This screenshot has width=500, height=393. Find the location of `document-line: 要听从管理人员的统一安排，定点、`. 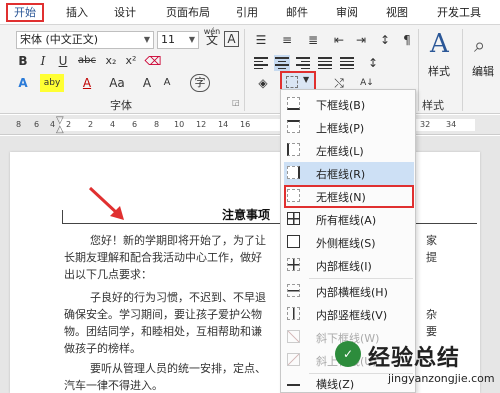

document-line: 要听从管理人员的统一安排，定点、 is located at coordinates (178, 368).